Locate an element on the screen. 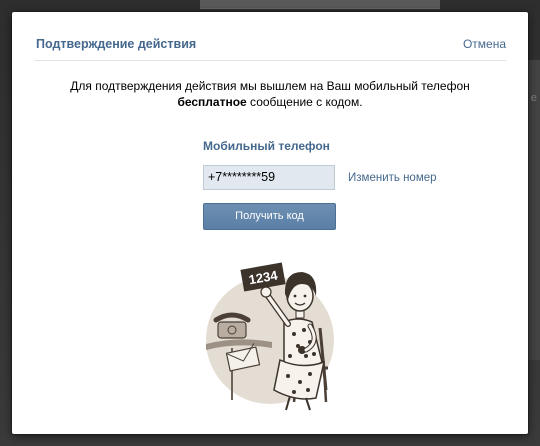  cancel-link: Отмена is located at coordinates (484, 44).